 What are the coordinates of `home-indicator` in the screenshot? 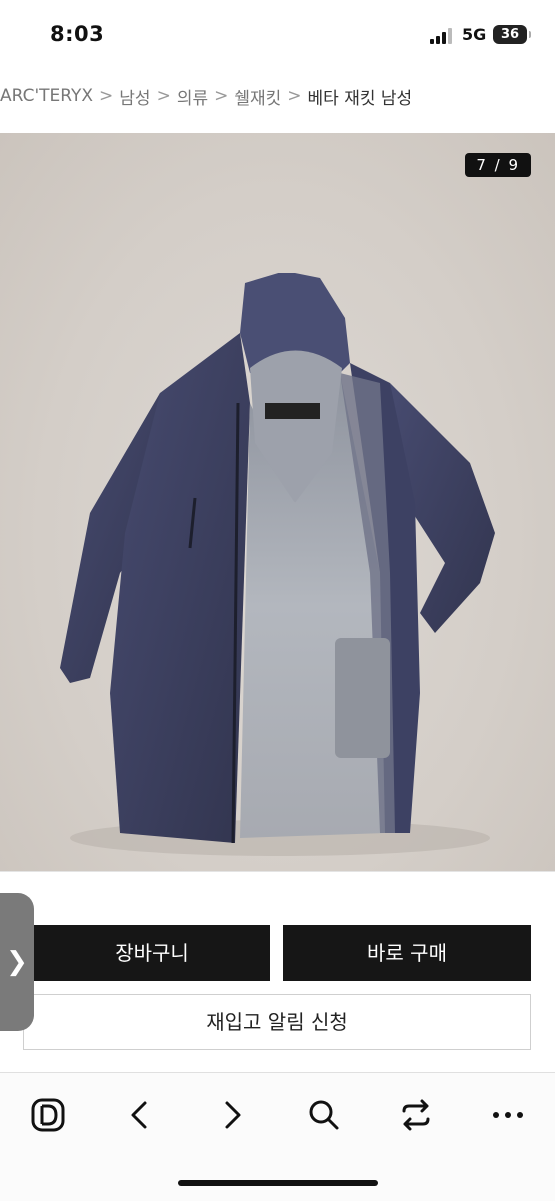 It's located at (278, 1183).